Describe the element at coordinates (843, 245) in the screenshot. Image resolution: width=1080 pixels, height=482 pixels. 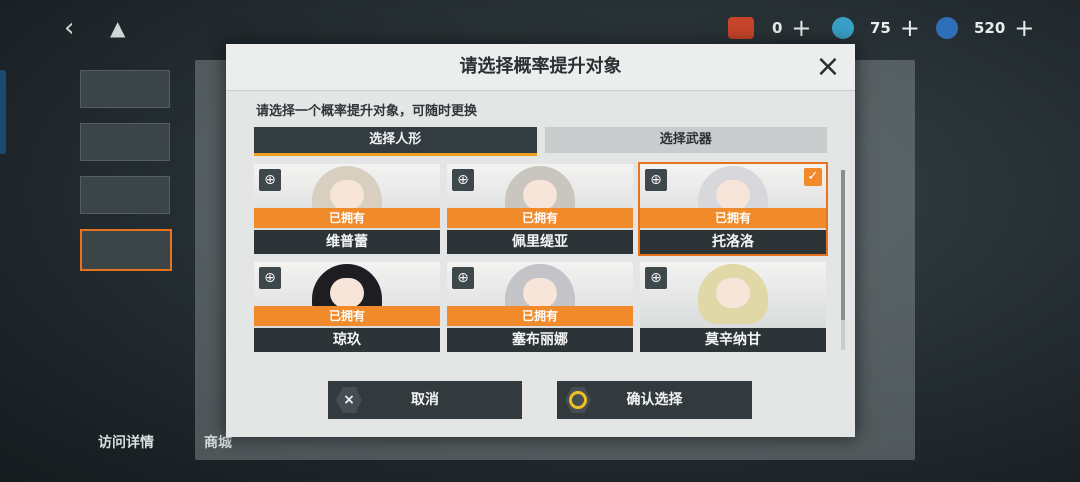
I see `scrollbar-thumb` at that location.